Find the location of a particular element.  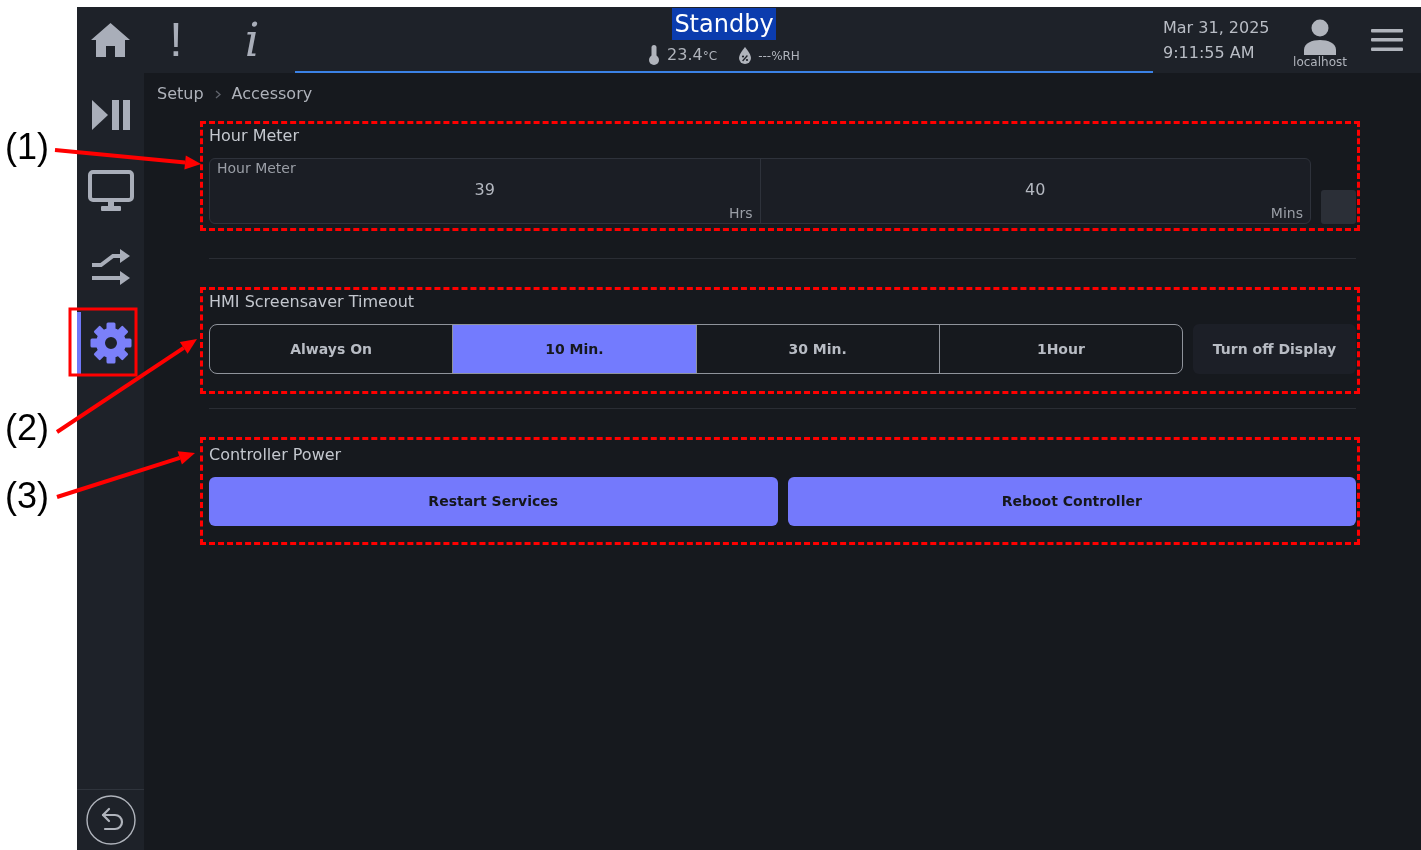

annotation-label: (1) is located at coordinates (27, 147).